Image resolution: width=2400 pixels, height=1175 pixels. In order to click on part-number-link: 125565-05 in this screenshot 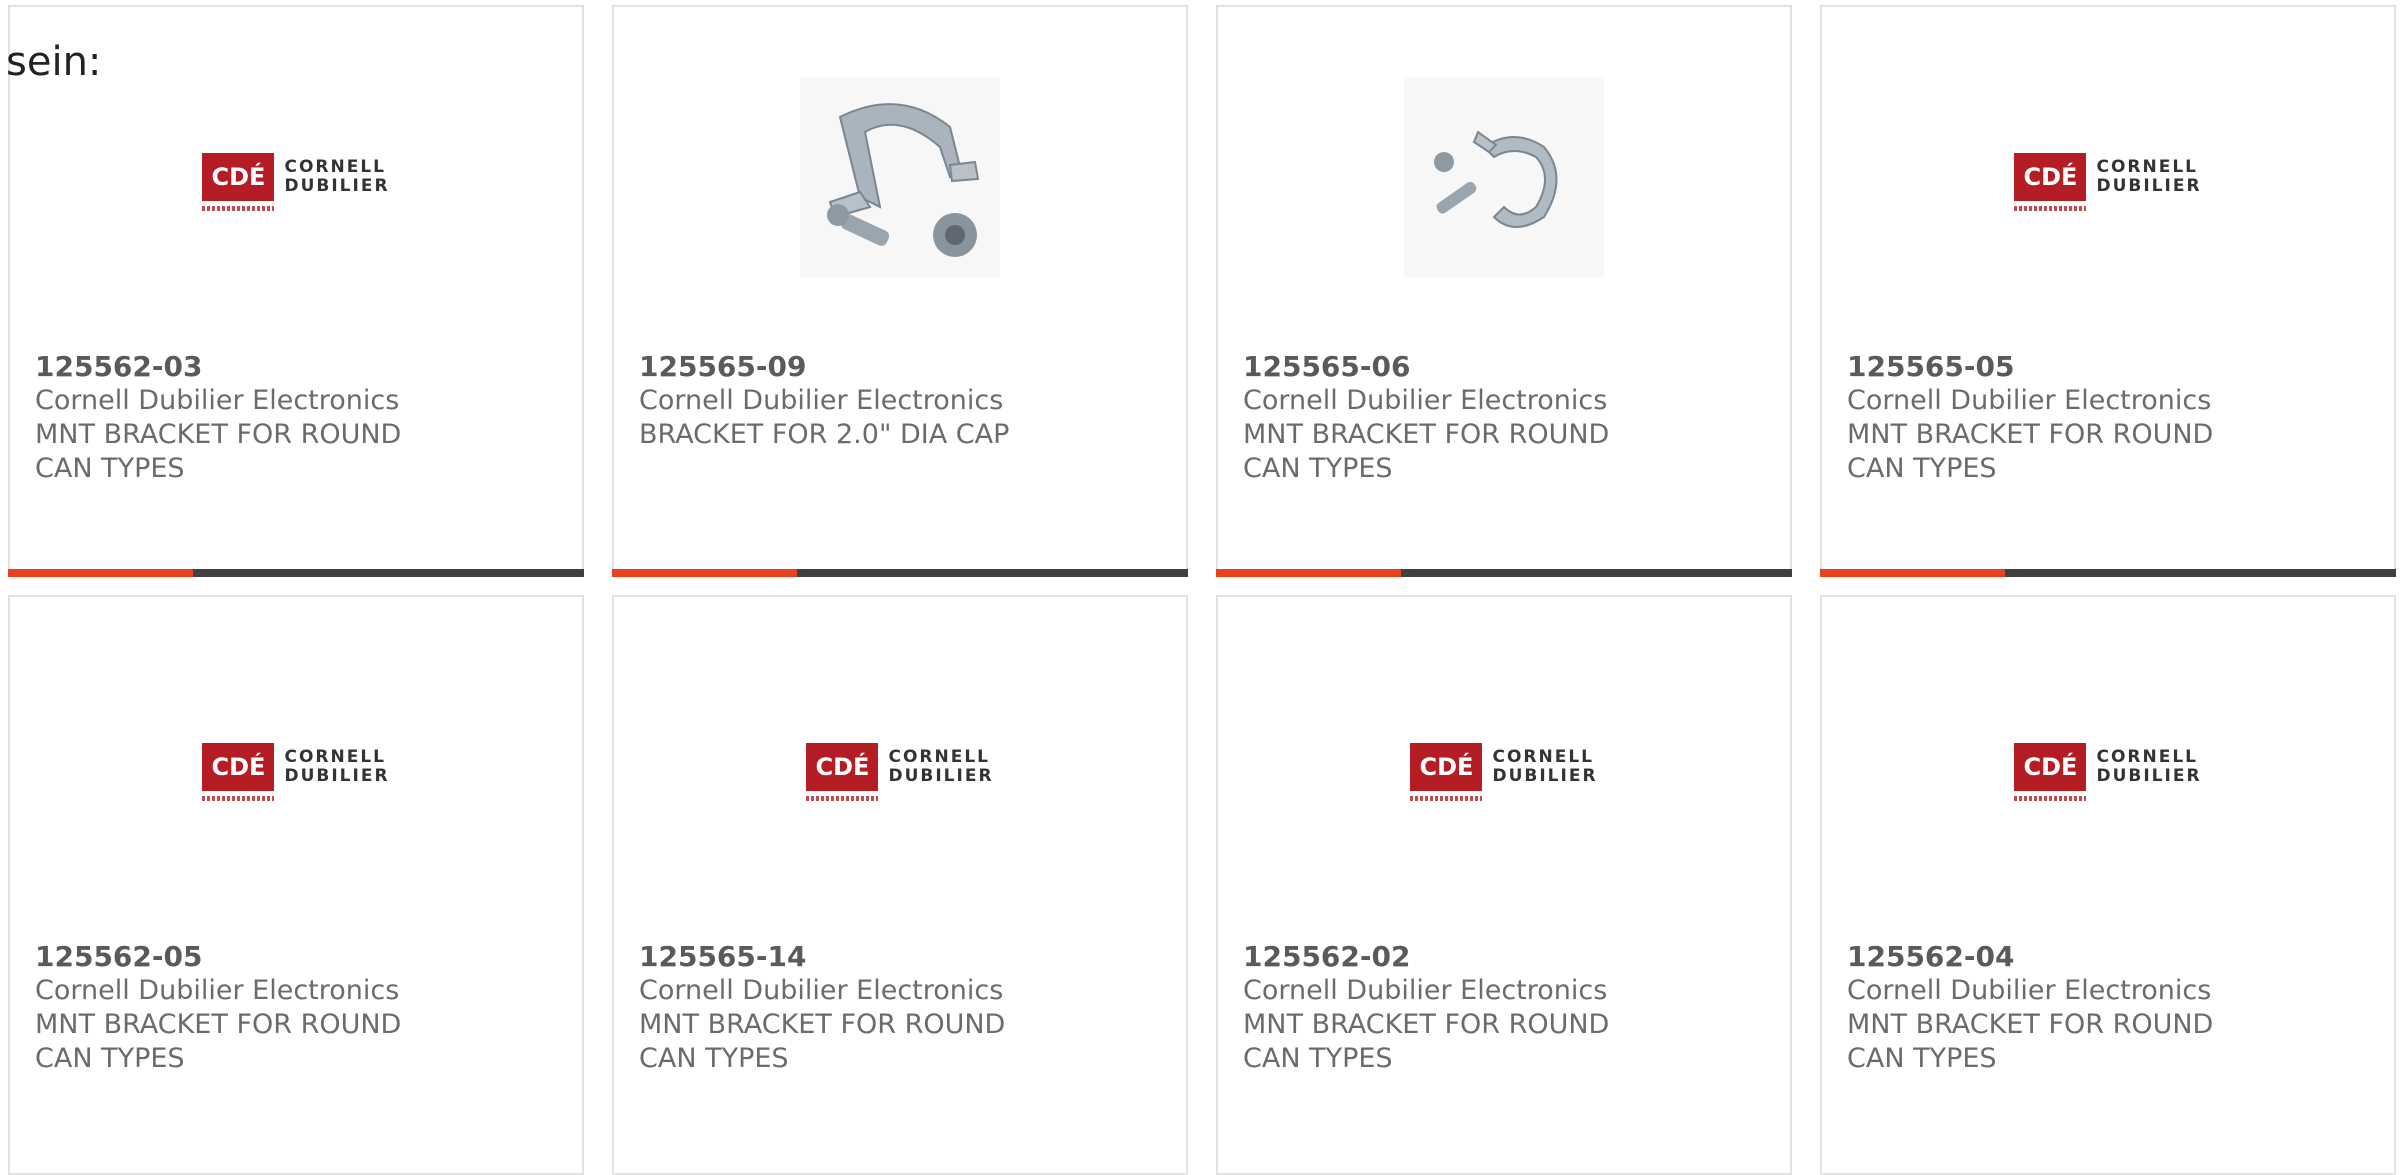, I will do `click(2108, 367)`.